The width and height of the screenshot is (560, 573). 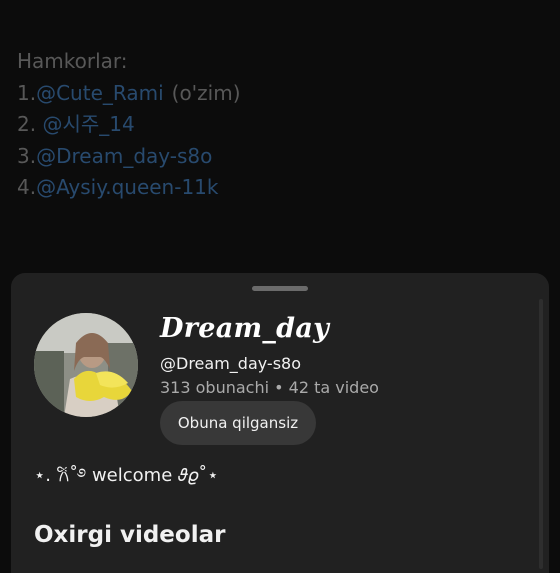 What do you see at coordinates (124, 156) in the screenshot?
I see `partner-mention-link: @Dream_day-s8o` at bounding box center [124, 156].